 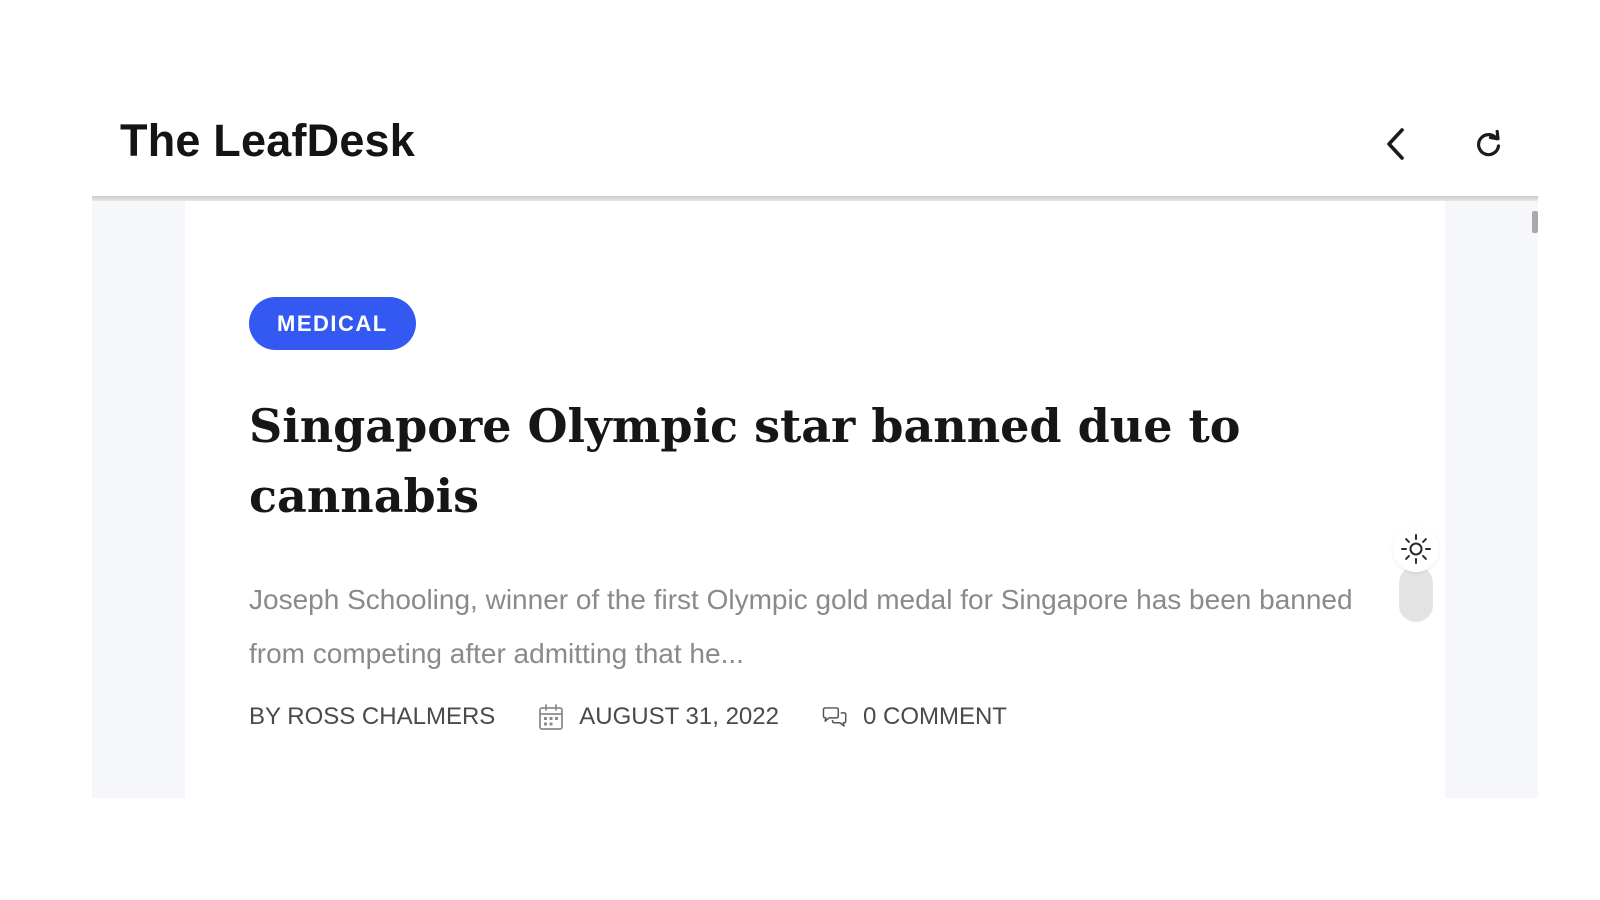 I want to click on comments-meta: 0 COMMENT, so click(x=914, y=717).